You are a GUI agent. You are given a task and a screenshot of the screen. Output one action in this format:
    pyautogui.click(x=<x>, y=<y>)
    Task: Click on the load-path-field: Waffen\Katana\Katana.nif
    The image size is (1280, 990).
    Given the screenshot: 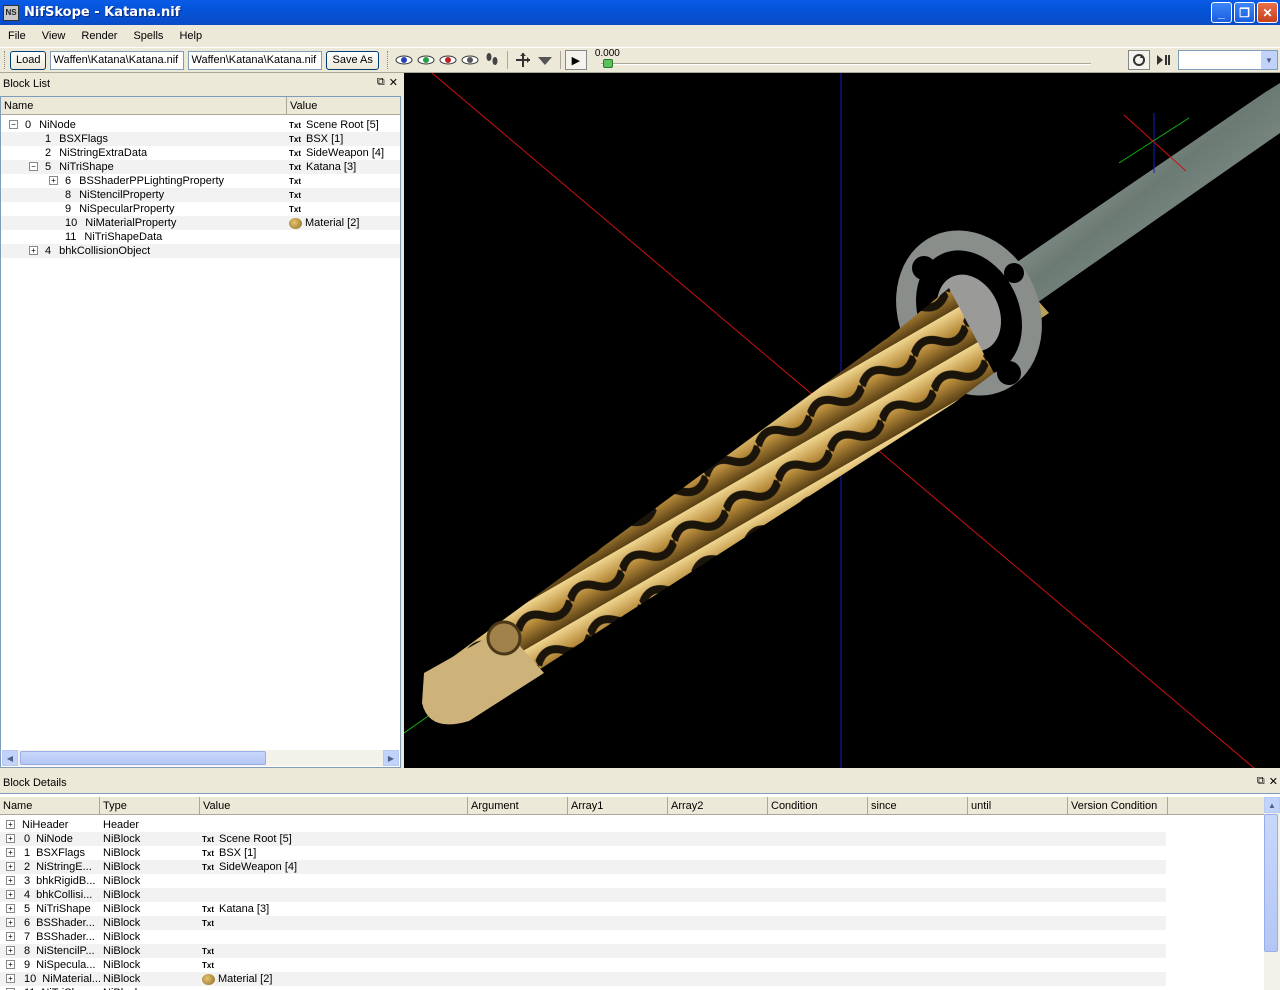 What is the action you would take?
    pyautogui.click(x=117, y=60)
    